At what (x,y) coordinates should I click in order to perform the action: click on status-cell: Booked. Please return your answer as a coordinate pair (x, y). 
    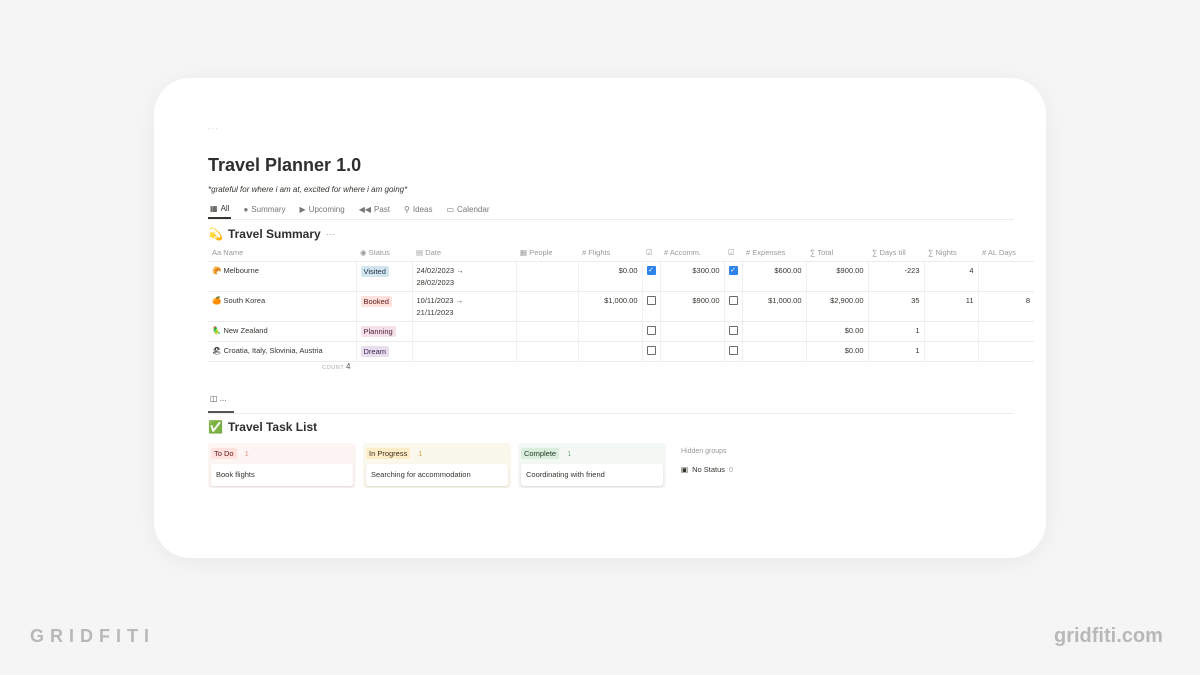
    Looking at the image, I should click on (383, 306).